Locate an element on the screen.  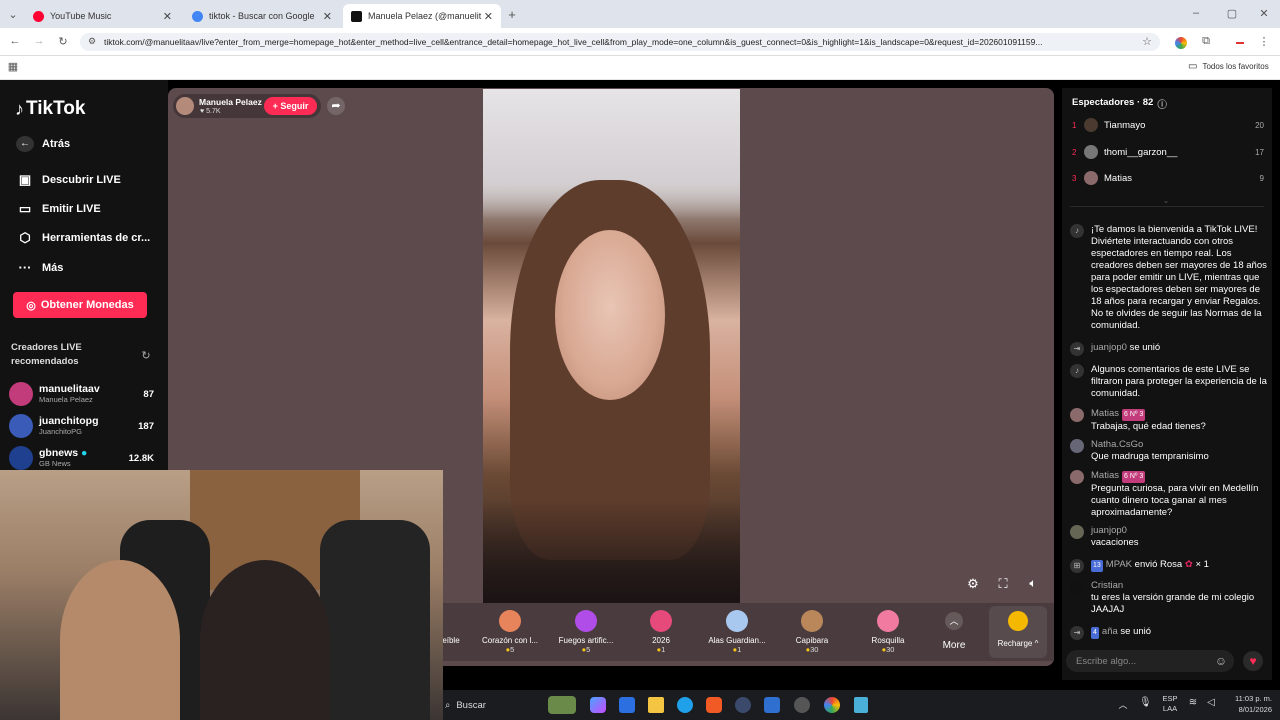
refresh-icon: ↻ is located at coordinates (146, 355).